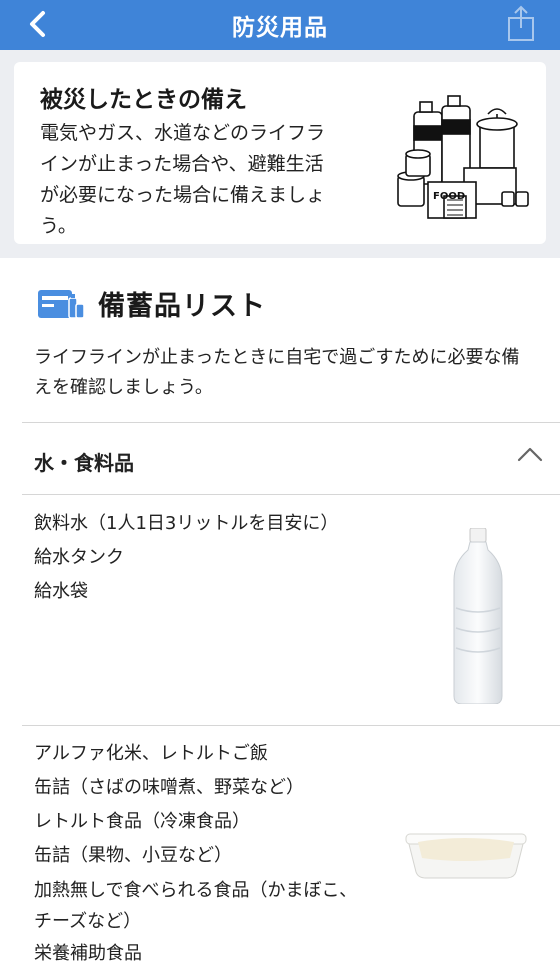 This screenshot has width=560, height=971. Describe the element at coordinates (466, 856) in the screenshot. I see `rice-tray-image` at that location.